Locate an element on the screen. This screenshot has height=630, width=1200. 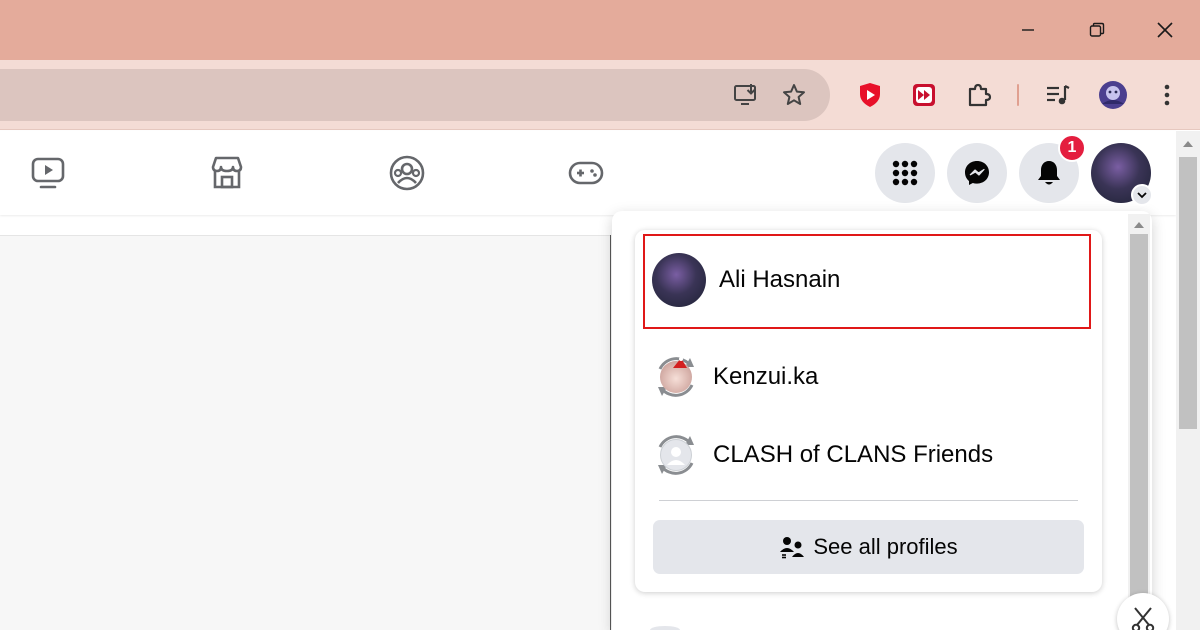
profile-row-clash: CLASH of CLANS Friends is located at coordinates (822, 455).